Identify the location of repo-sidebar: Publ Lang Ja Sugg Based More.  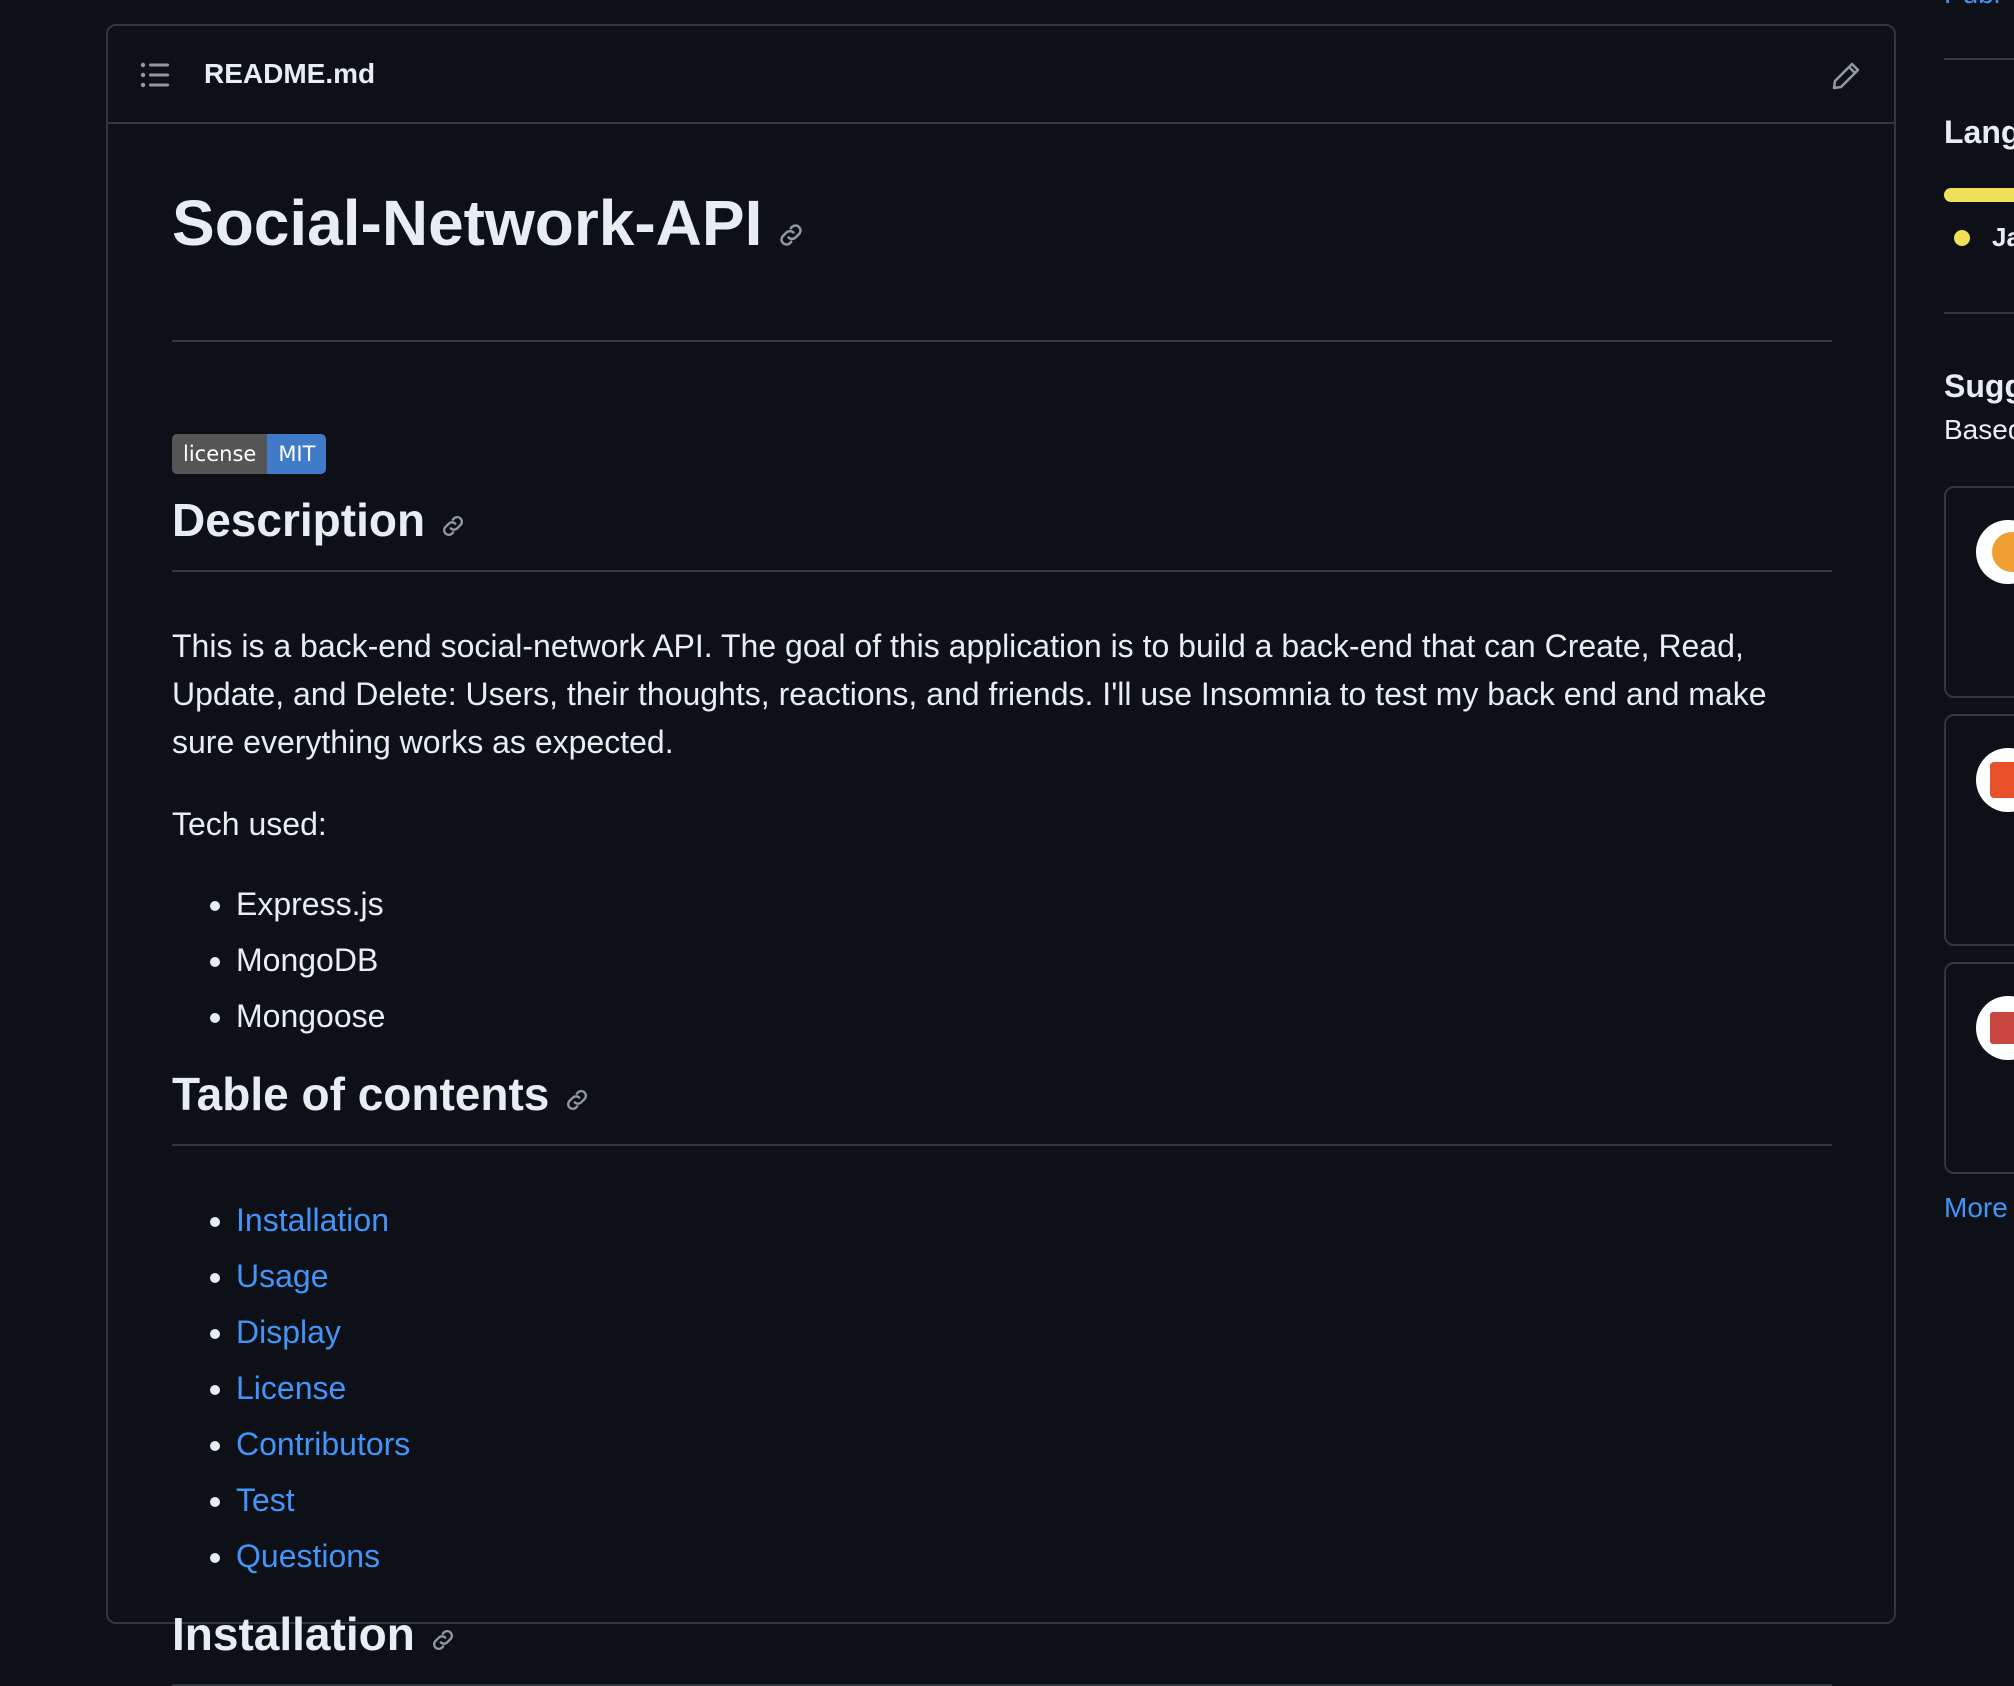
(1979, 780).